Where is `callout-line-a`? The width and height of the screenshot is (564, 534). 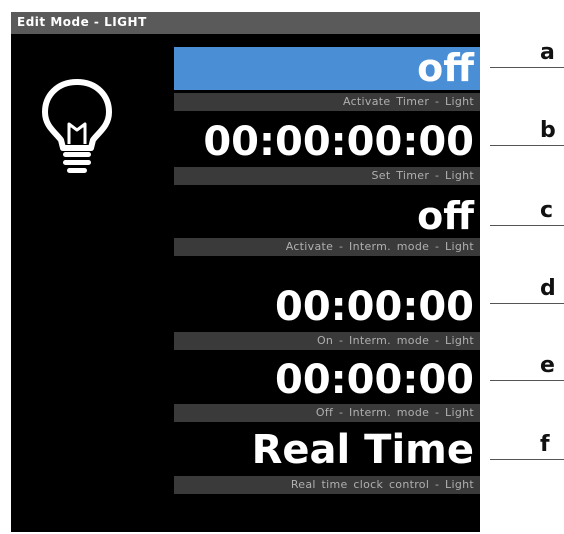
callout-line-a is located at coordinates (527, 67).